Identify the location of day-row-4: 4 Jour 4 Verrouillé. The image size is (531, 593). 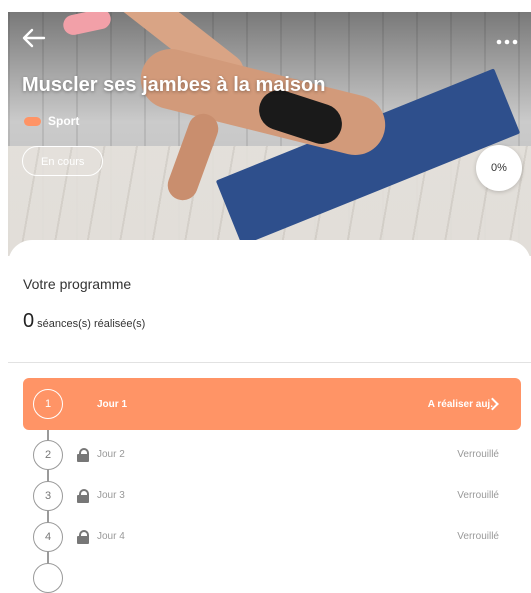
(272, 536).